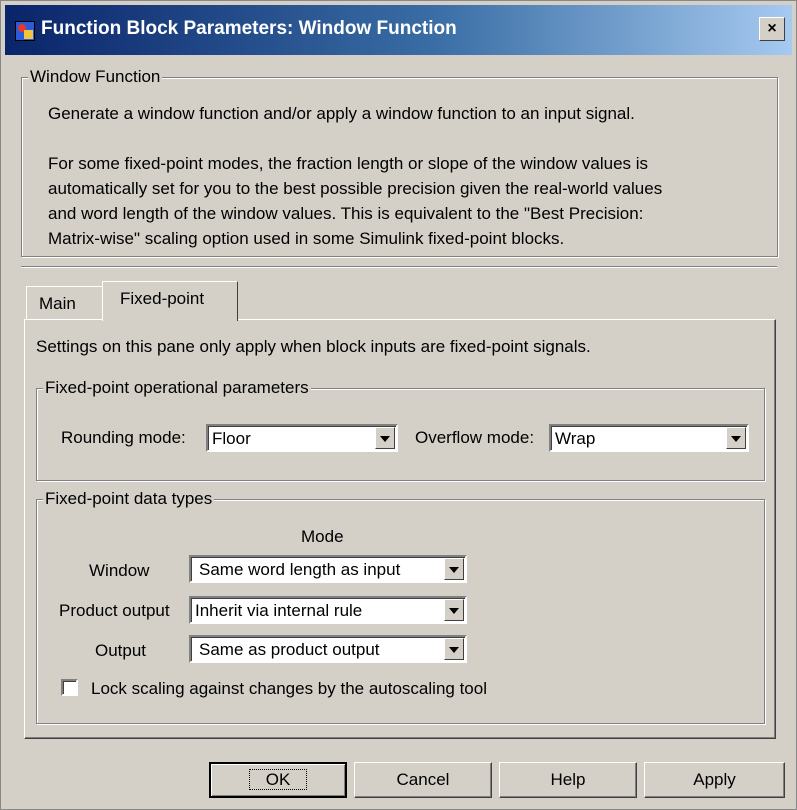  Describe the element at coordinates (302, 438) in the screenshot. I see `rounding-mode-select: Floor` at that location.